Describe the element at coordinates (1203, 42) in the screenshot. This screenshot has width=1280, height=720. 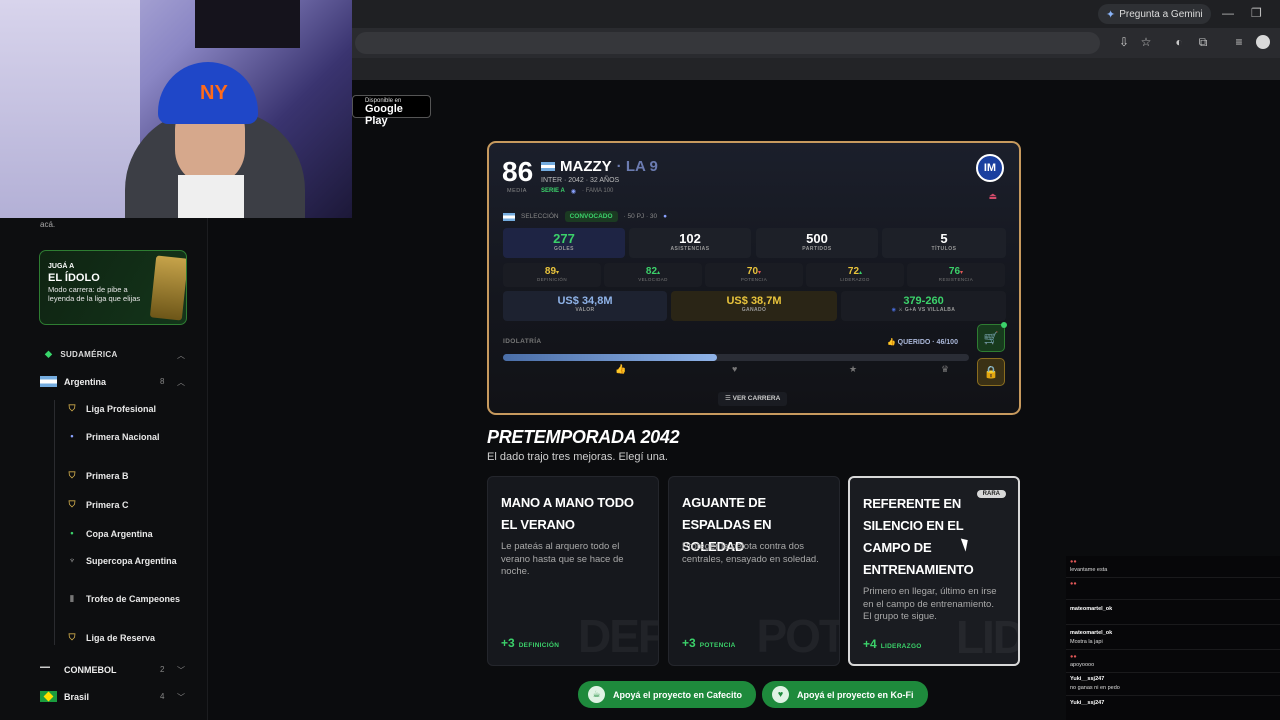
I see `puzzle-icon: ⧉` at that location.